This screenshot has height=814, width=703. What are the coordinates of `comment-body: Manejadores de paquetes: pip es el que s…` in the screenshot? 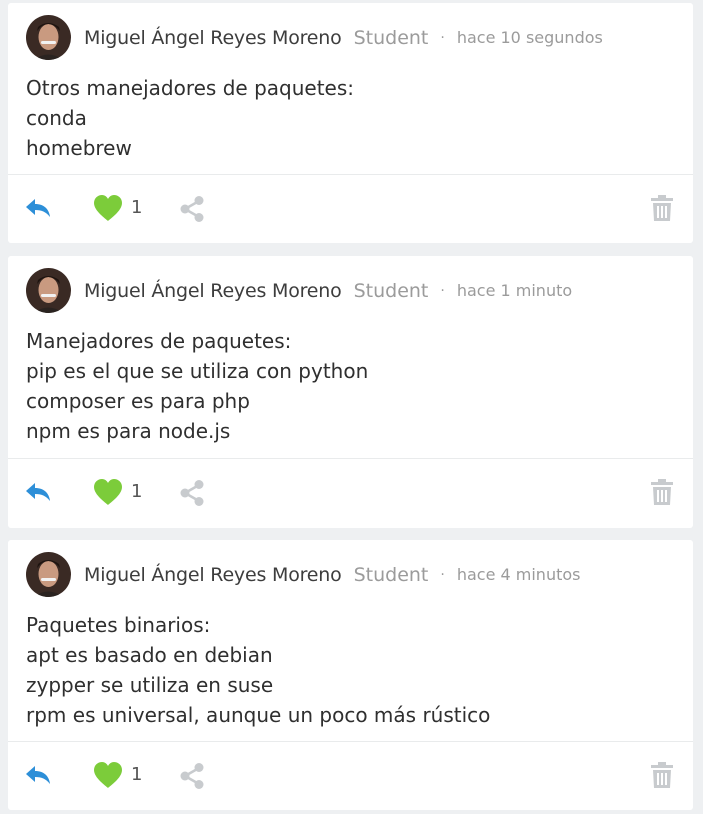 It's located at (197, 386).